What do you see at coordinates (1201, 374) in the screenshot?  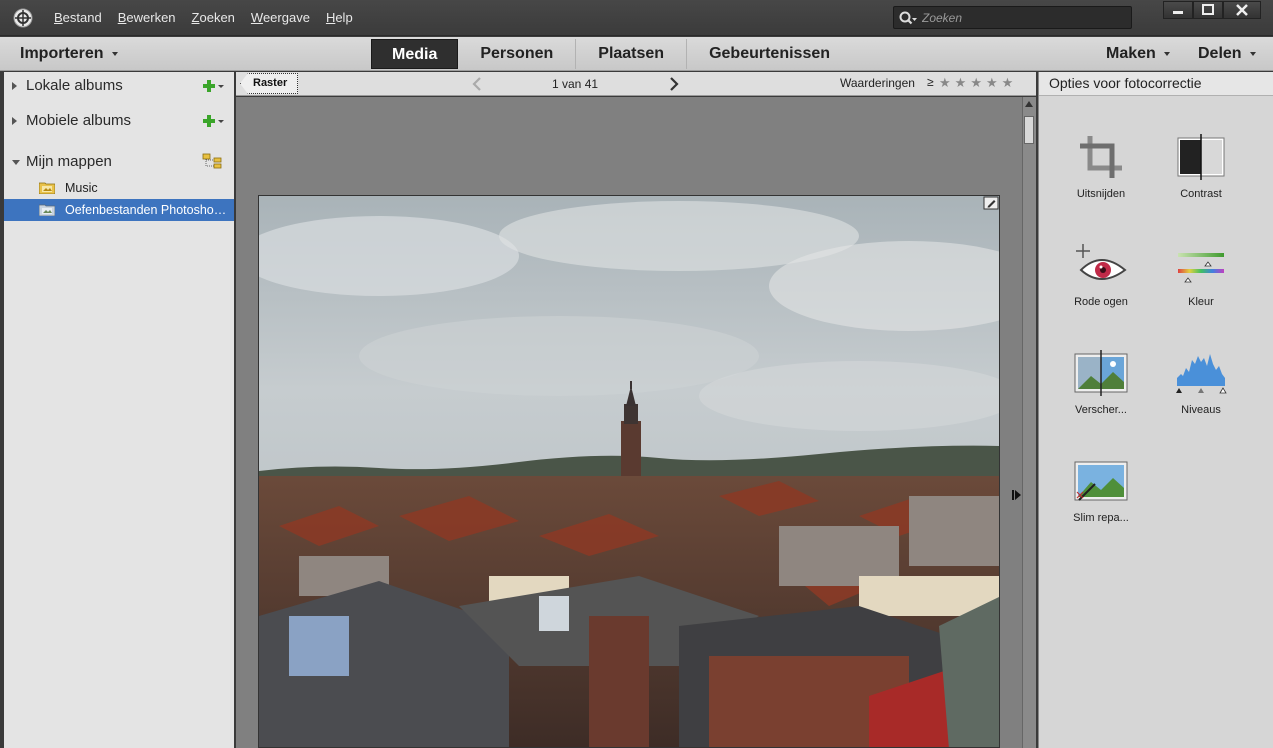 I see `levels-icon` at bounding box center [1201, 374].